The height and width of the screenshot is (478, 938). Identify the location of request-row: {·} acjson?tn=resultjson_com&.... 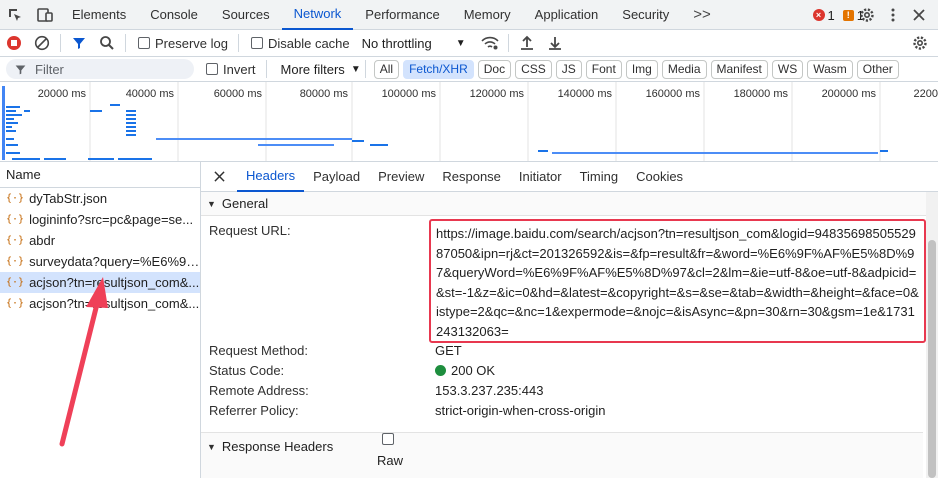
(100, 303).